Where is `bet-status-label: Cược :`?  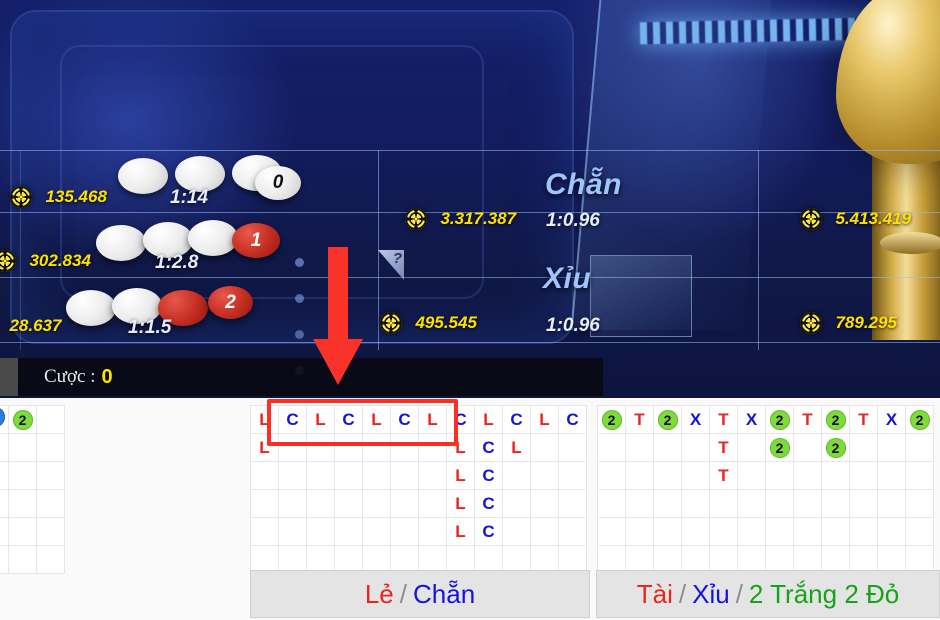 bet-status-label: Cược : is located at coordinates (70, 376).